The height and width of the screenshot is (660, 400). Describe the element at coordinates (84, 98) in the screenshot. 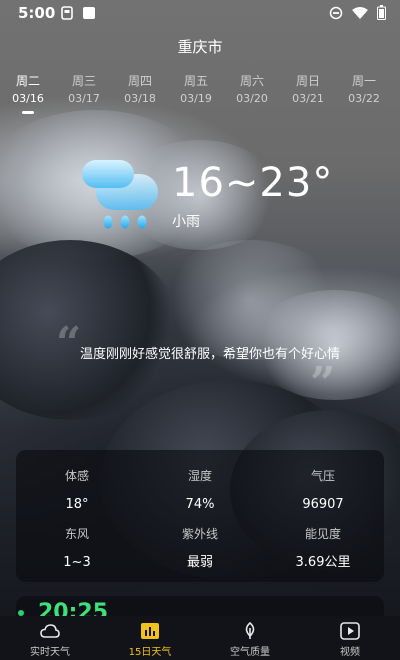

I see `day-date: 03/17` at that location.